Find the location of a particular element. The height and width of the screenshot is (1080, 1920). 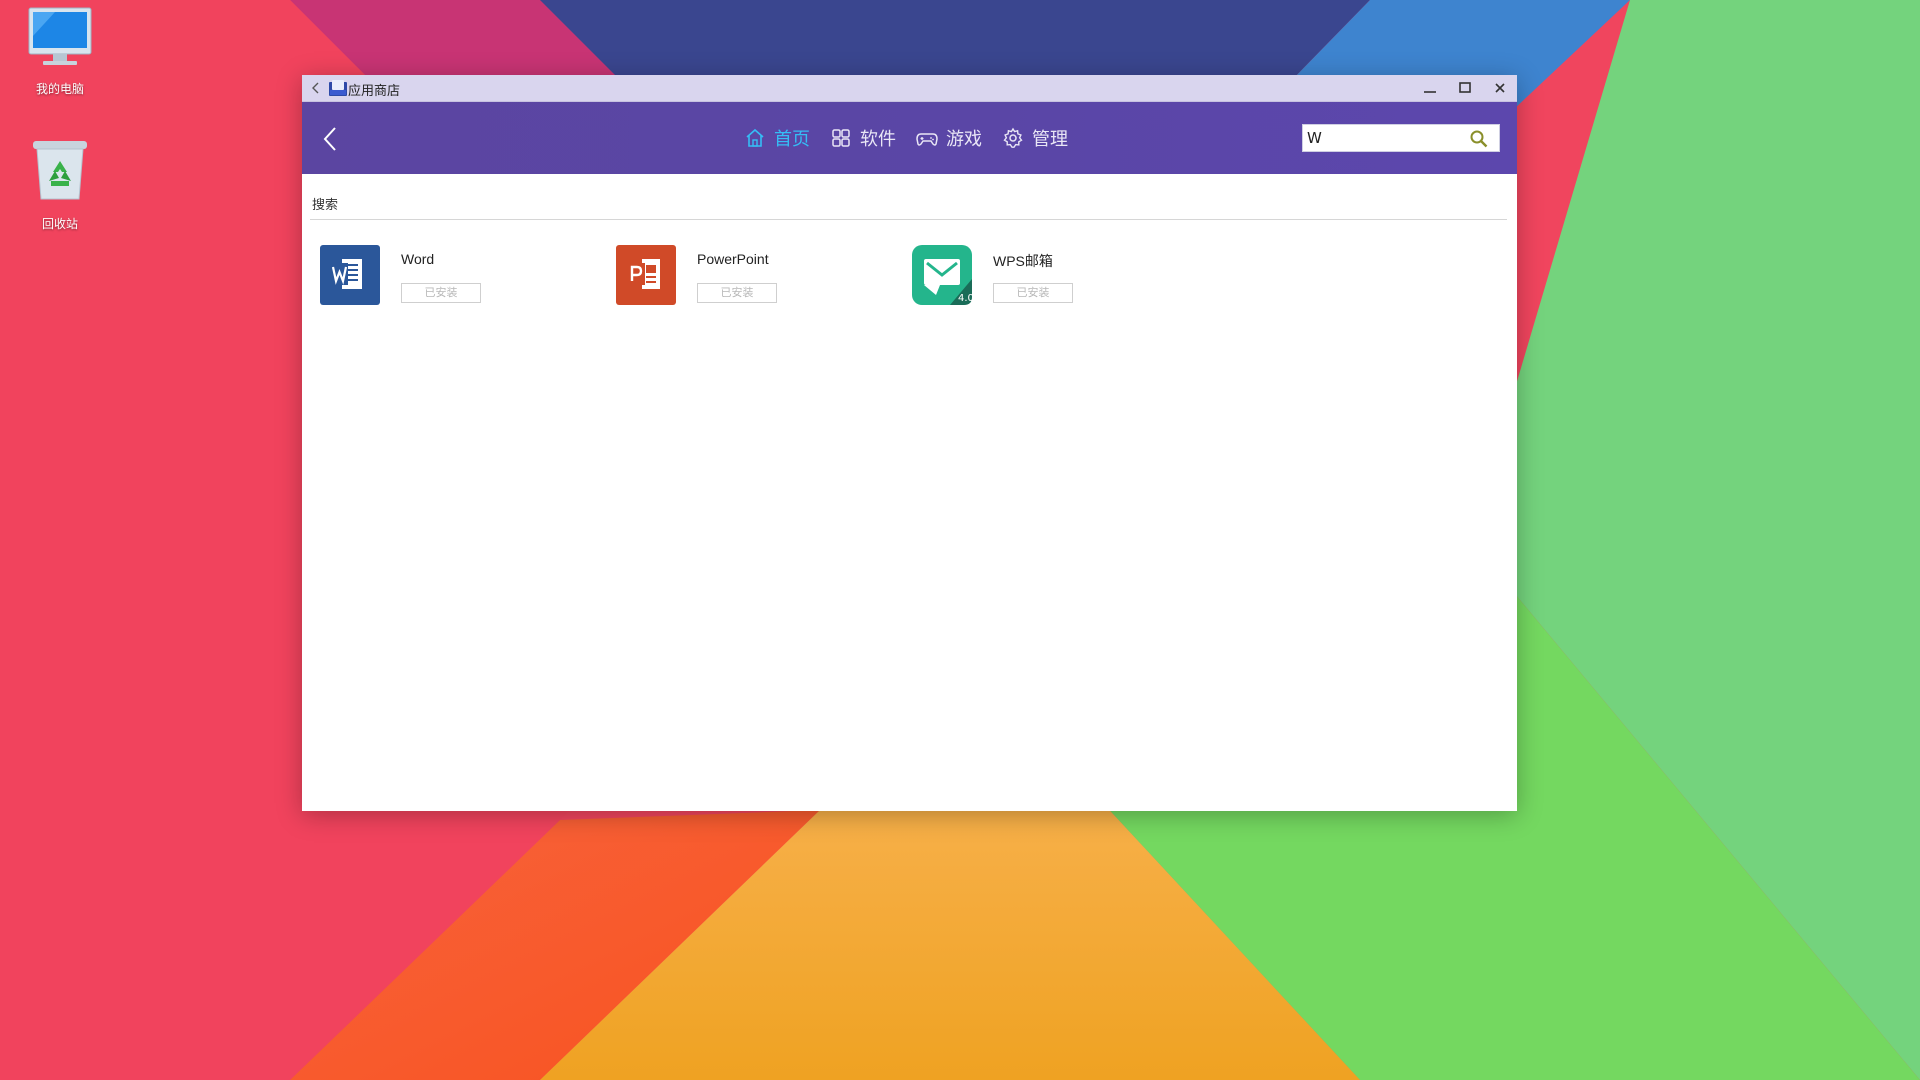

search-box is located at coordinates (1401, 138).